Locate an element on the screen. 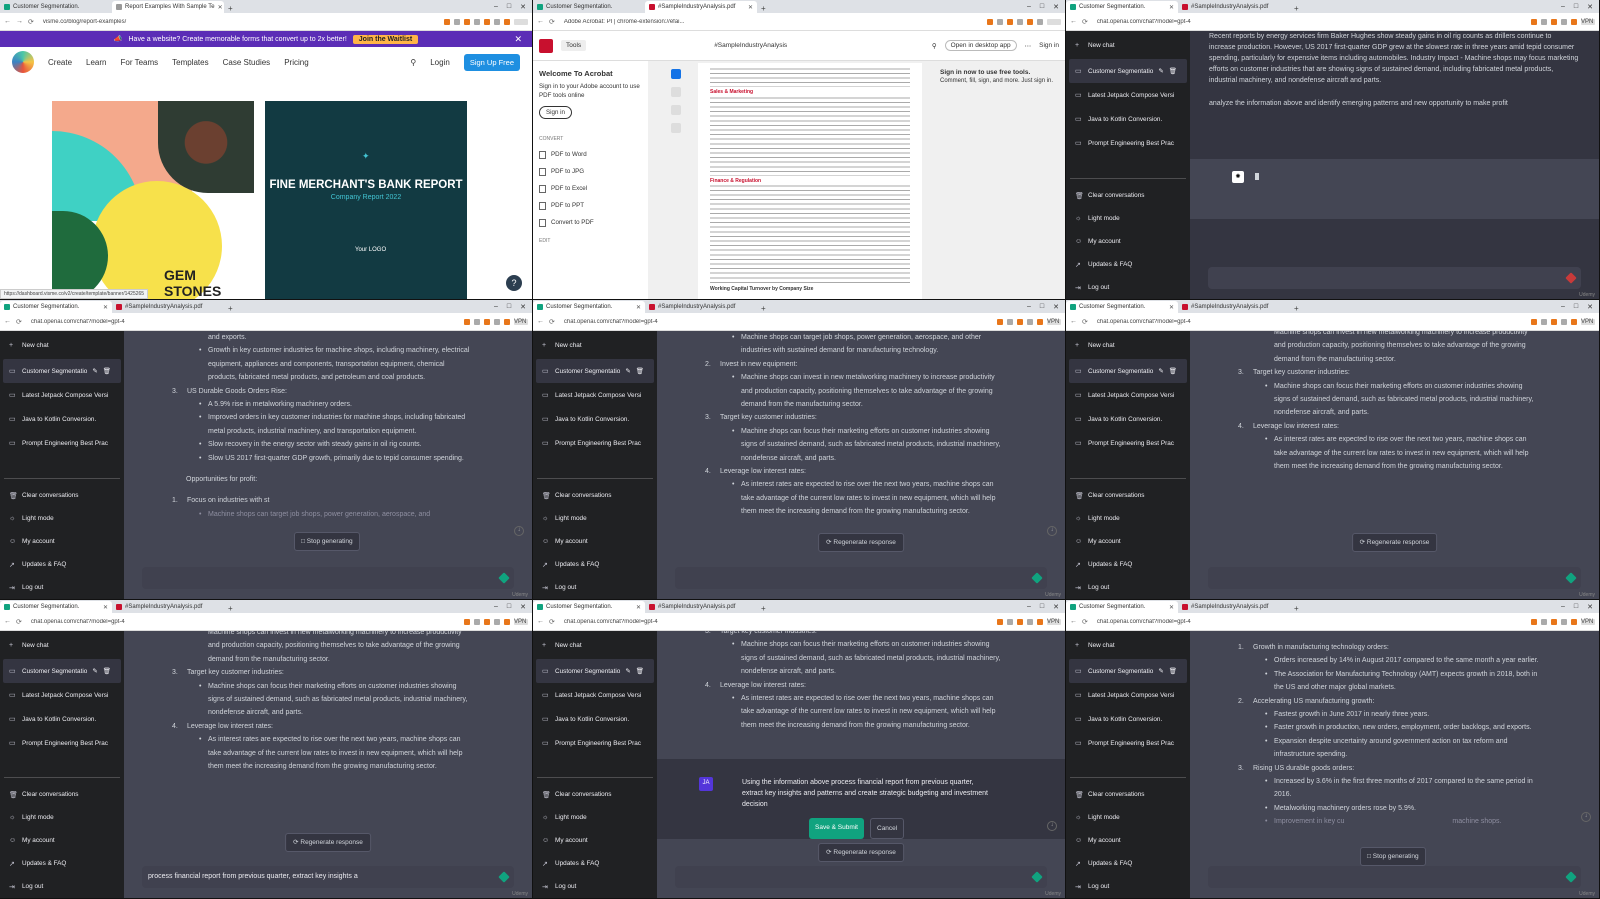  more-icon: ⋯ is located at coordinates (1028, 46).